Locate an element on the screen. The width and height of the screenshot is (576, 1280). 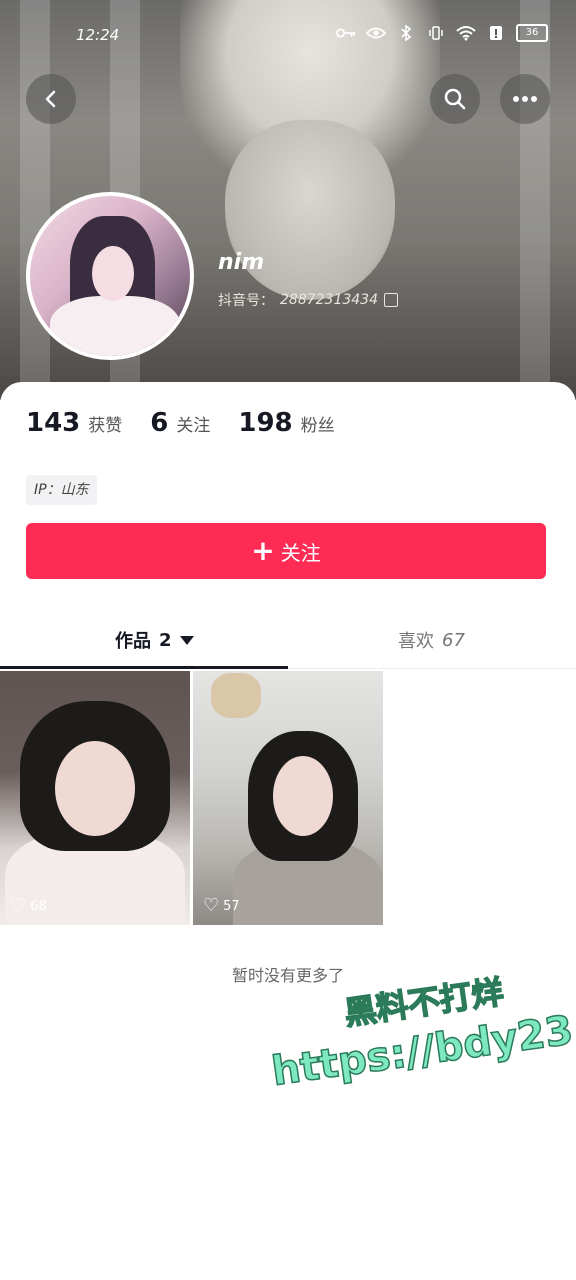
status-time: 12:24 is located at coordinates (98, 35).